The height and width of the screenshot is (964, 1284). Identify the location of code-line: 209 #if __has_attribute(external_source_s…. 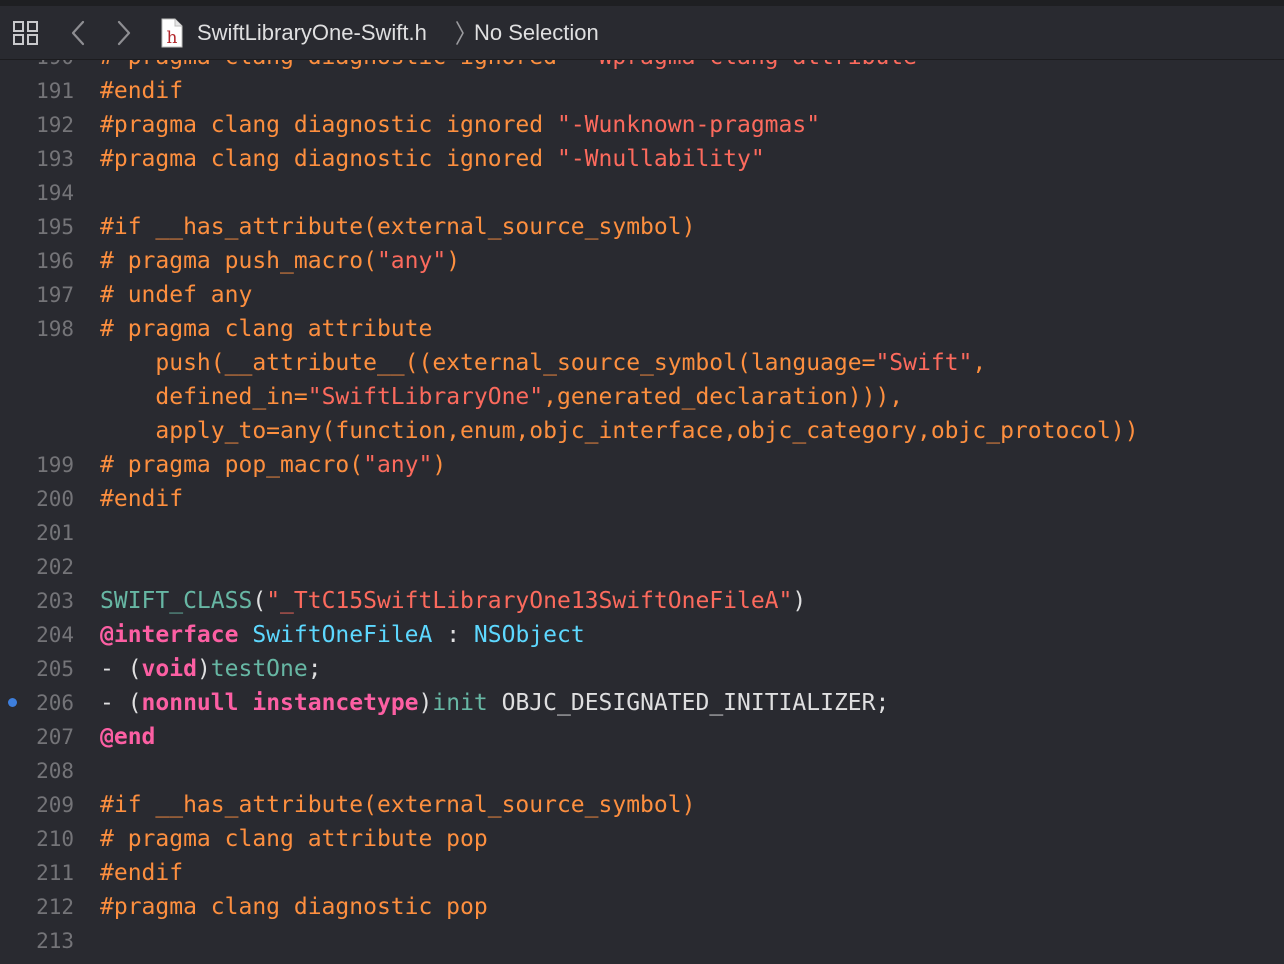
(642, 805).